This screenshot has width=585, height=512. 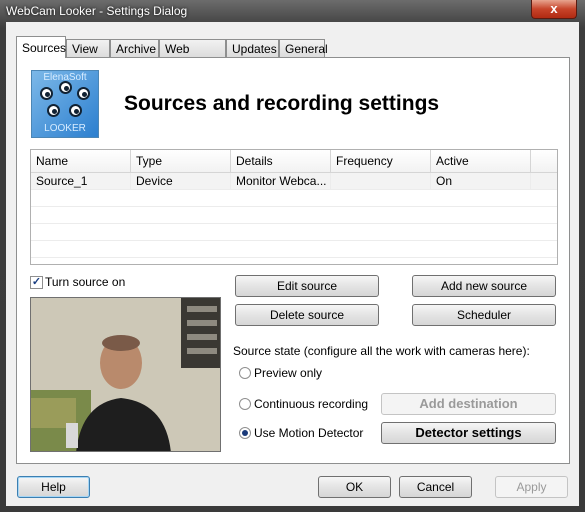 I want to click on window-title: WebCam Looker - Settings Dialog, so click(x=97, y=11).